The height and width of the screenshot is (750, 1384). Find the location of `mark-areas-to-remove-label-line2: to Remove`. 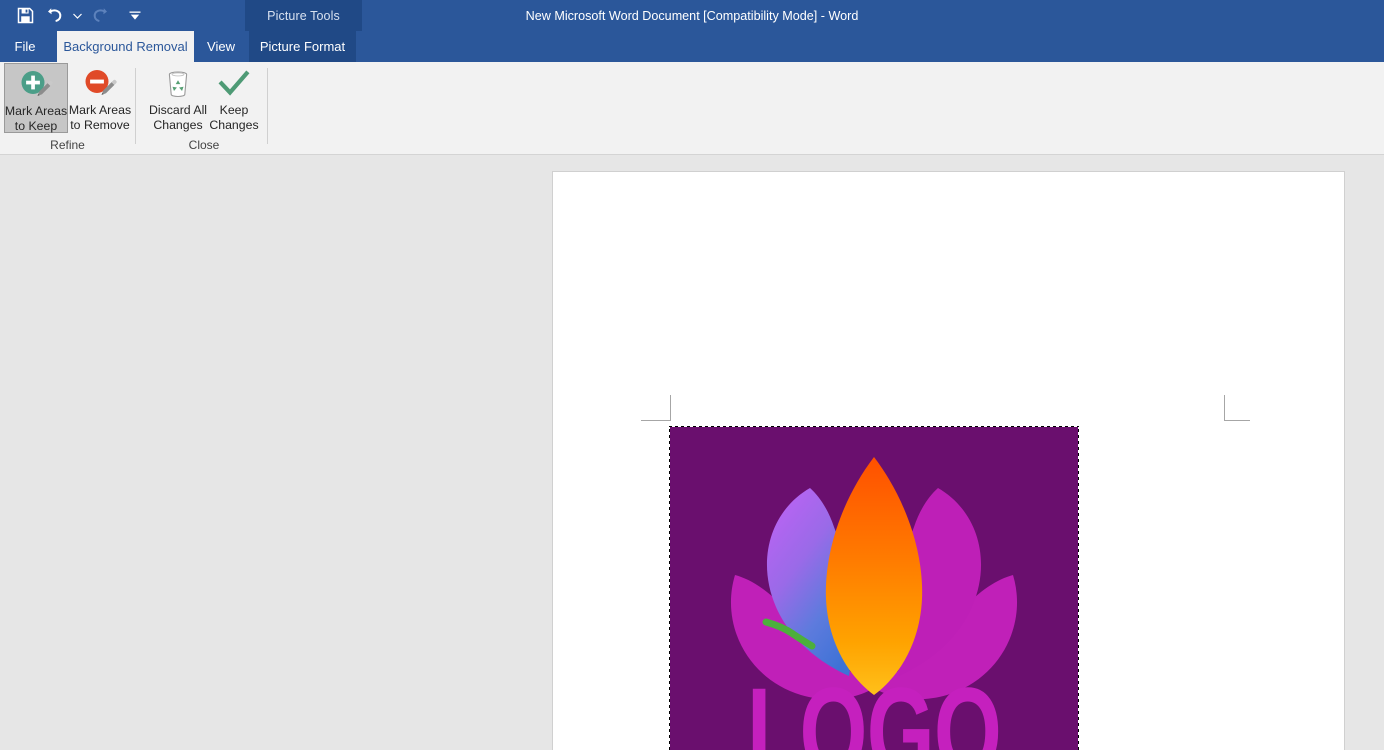

mark-areas-to-remove-label-line2: to Remove is located at coordinates (100, 125).